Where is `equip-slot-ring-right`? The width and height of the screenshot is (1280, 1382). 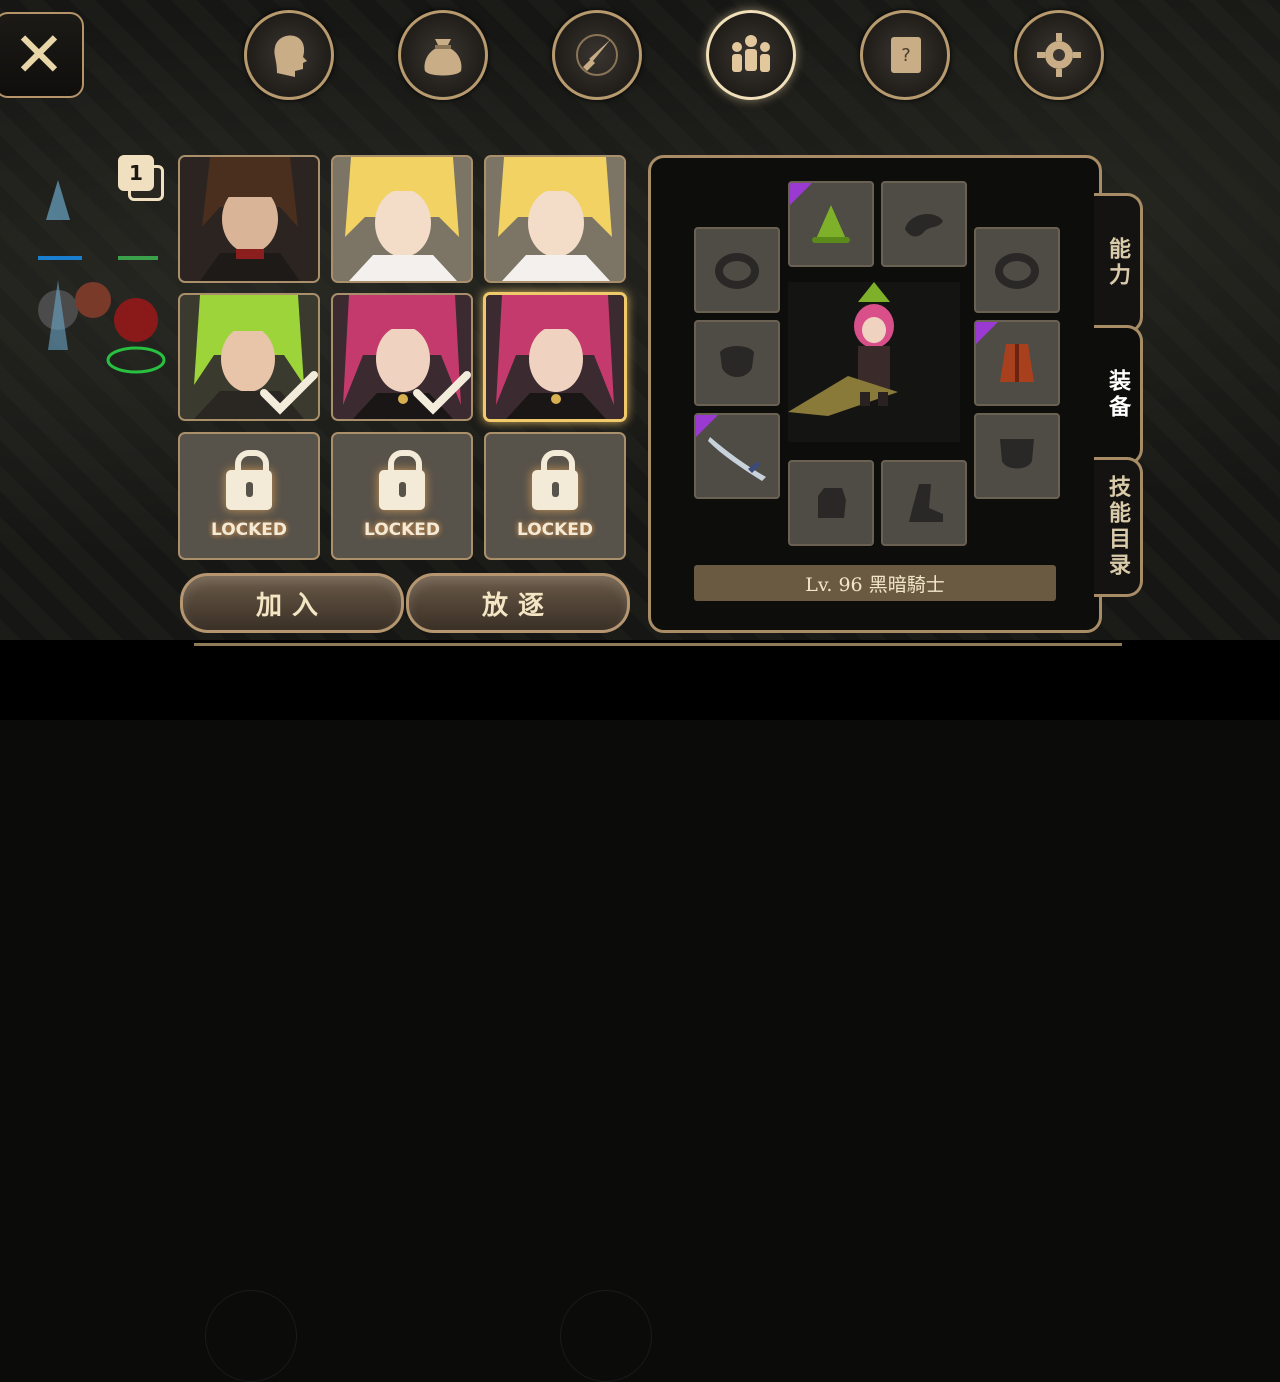
equip-slot-ring-right is located at coordinates (1017, 270).